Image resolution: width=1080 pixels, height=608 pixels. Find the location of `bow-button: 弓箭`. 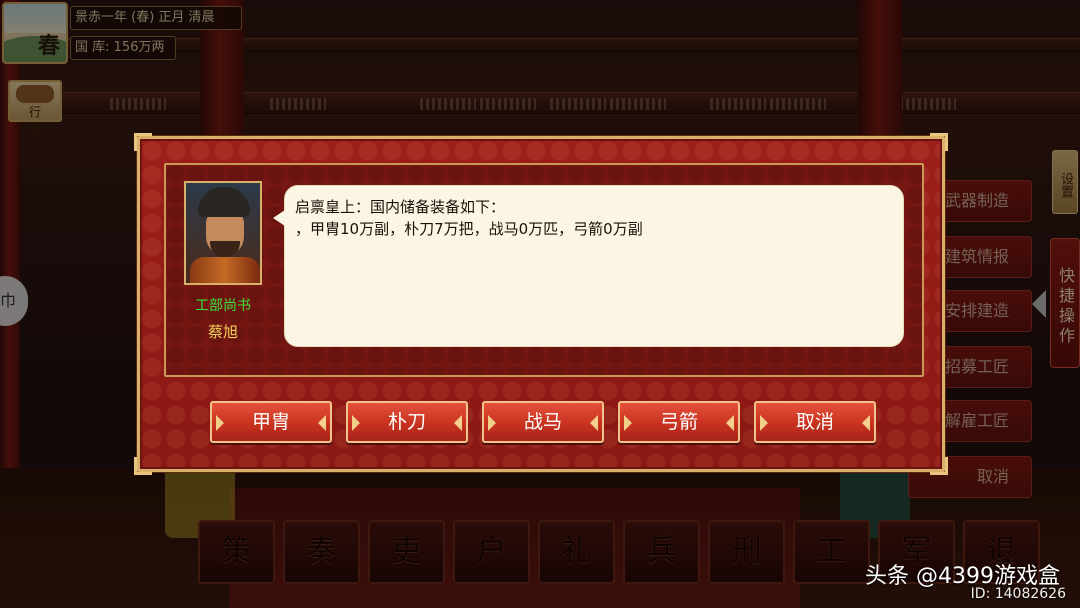

bow-button: 弓箭 is located at coordinates (679, 422).